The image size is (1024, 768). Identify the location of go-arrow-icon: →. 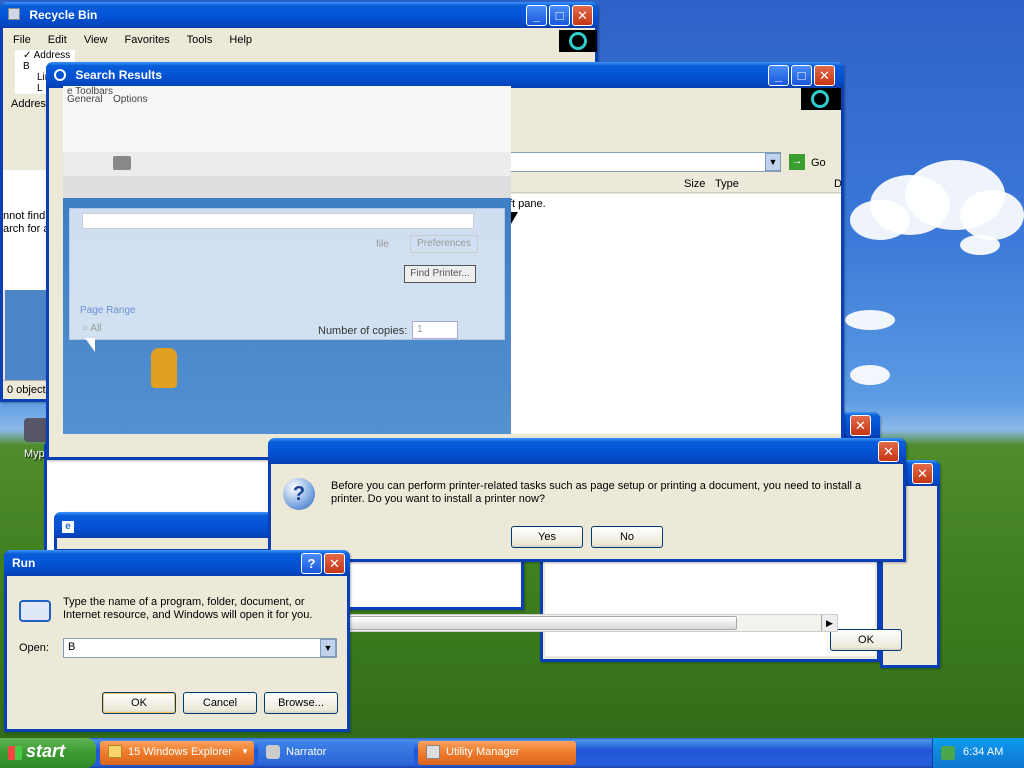
(797, 162).